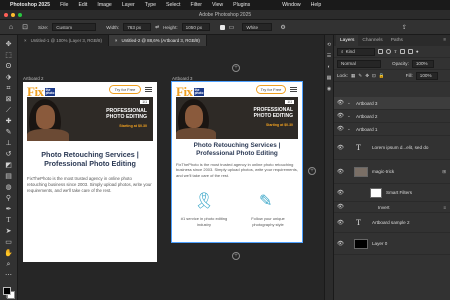  Describe the element at coordinates (356, 51) in the screenshot. I see `filter-kind-select: ⌕ Kind` at that location.